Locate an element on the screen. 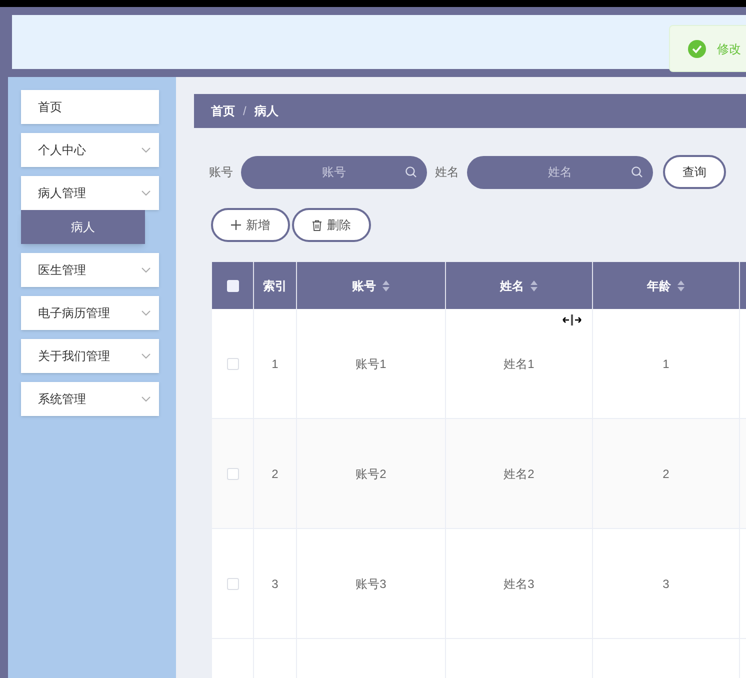 Image resolution: width=746 pixels, height=678 pixels. table-cell-text: 账号1 is located at coordinates (371, 364).